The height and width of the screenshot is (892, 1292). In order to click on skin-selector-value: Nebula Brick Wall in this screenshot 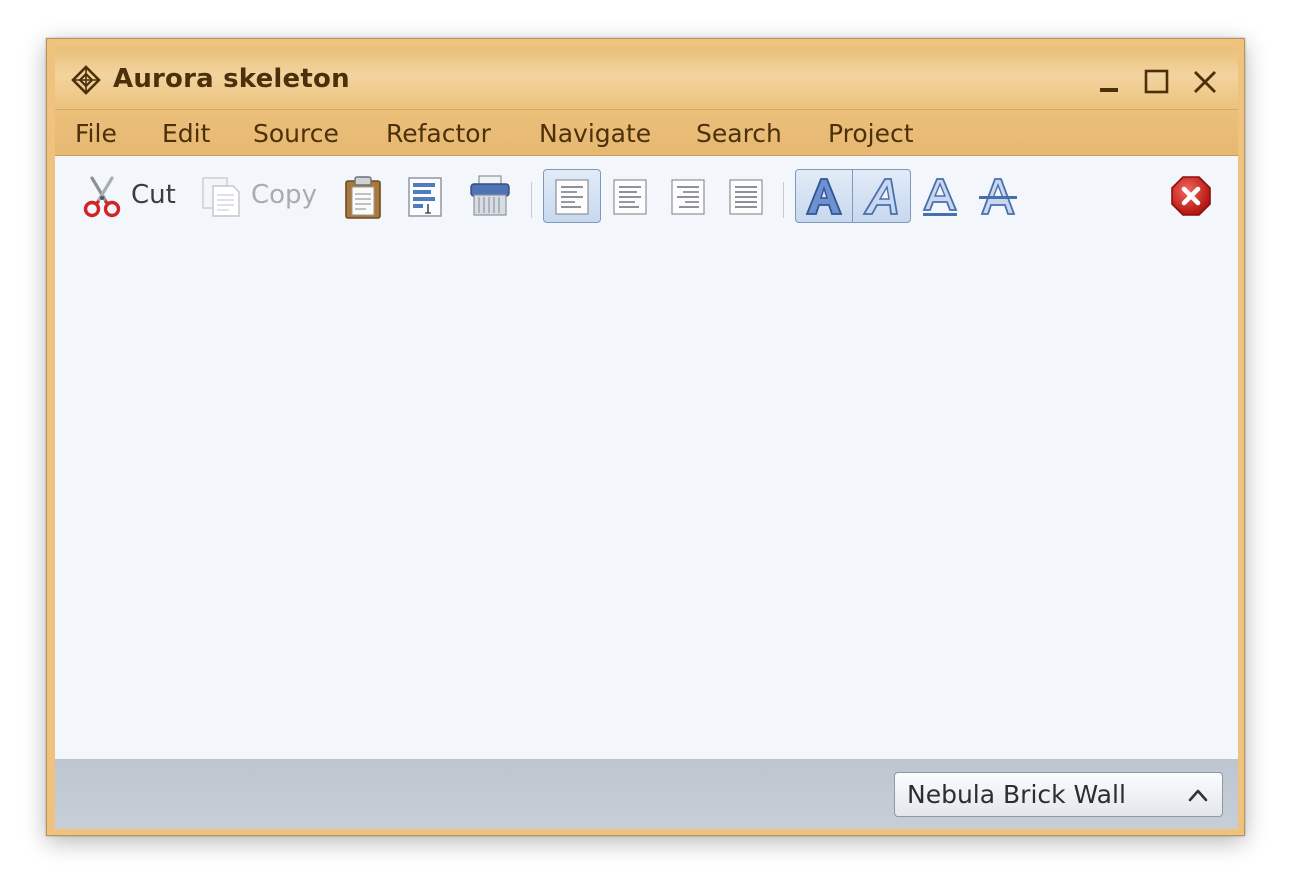, I will do `click(1016, 794)`.